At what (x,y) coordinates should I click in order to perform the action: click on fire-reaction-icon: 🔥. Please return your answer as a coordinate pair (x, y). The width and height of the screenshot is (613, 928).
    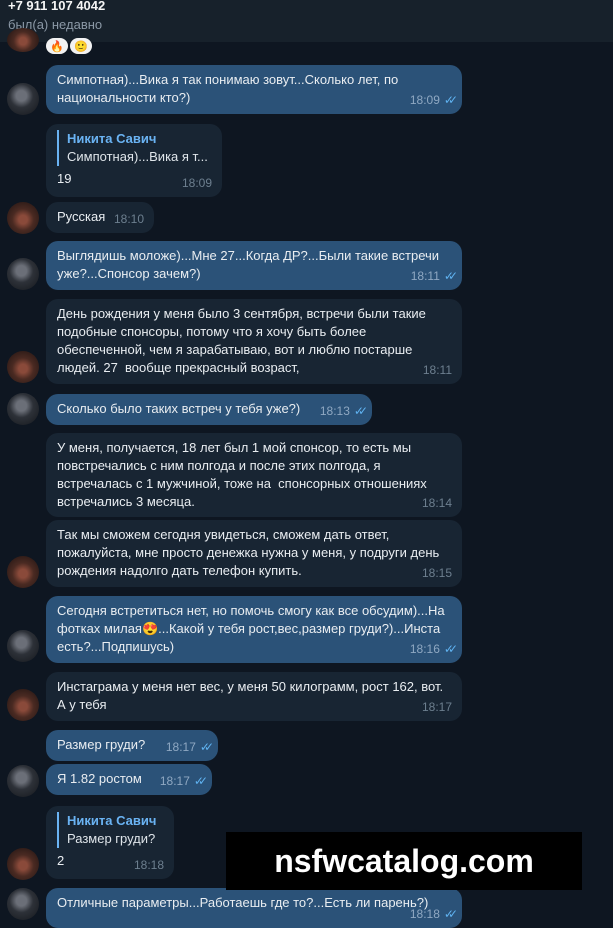
    Looking at the image, I should click on (57, 46).